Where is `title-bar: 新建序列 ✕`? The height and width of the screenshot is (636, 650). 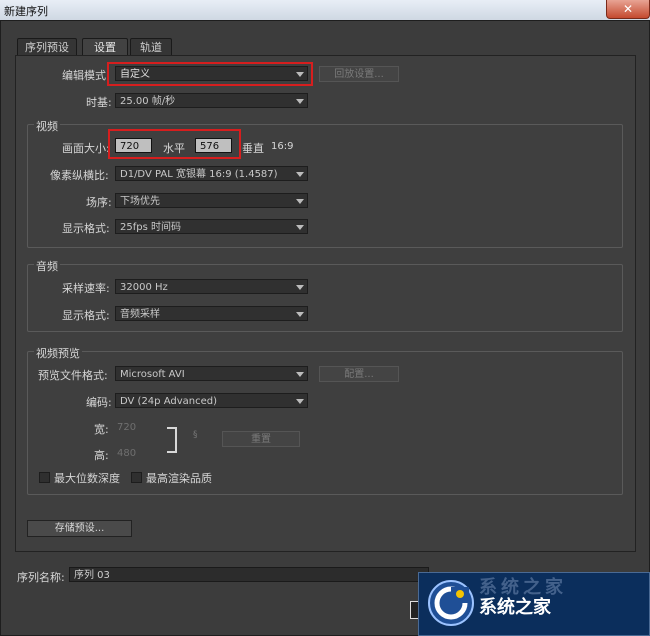
title-bar: 新建序列 ✕ is located at coordinates (325, 10).